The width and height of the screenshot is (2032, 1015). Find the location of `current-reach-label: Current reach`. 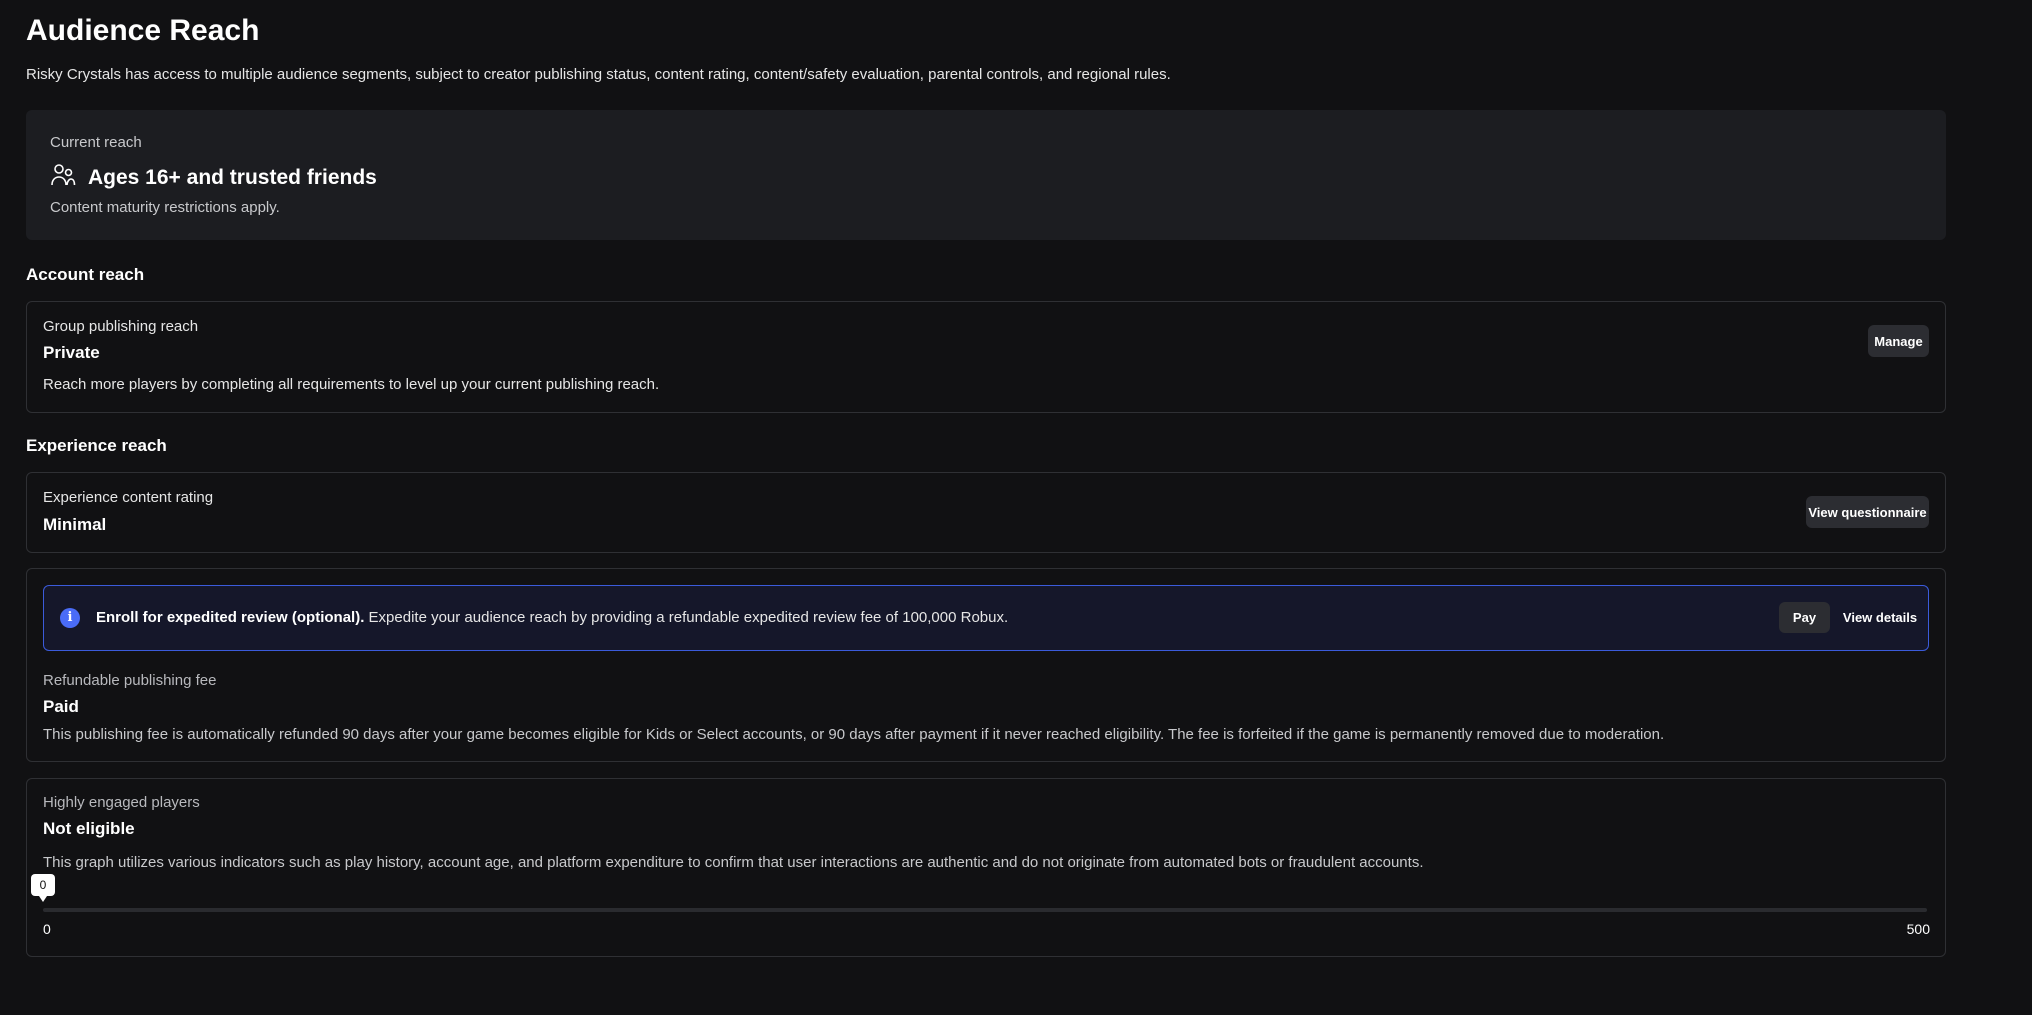

current-reach-label: Current reach is located at coordinates (96, 142).